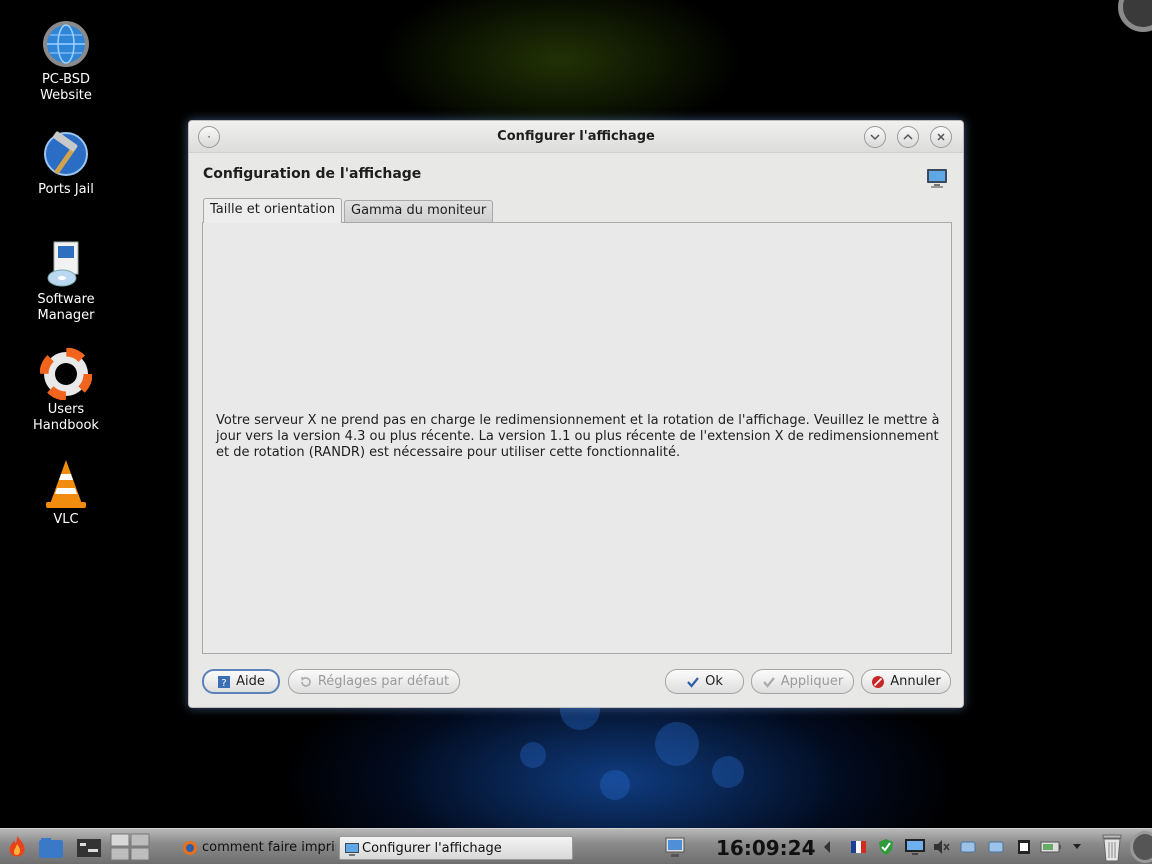  What do you see at coordinates (383, 681) in the screenshot?
I see `defaults-button-label: Réglages par défaut` at bounding box center [383, 681].